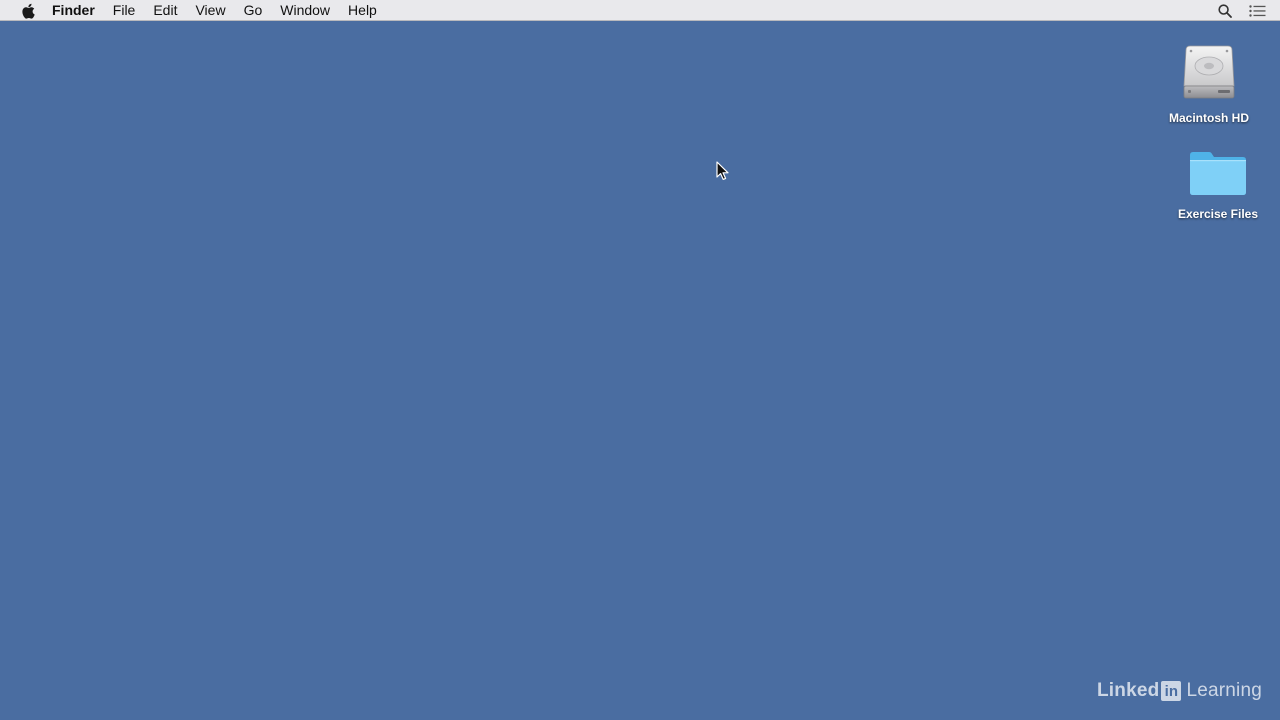 Image resolution: width=1280 pixels, height=720 pixels. What do you see at coordinates (28, 11) in the screenshot?
I see `apple-logo-icon` at bounding box center [28, 11].